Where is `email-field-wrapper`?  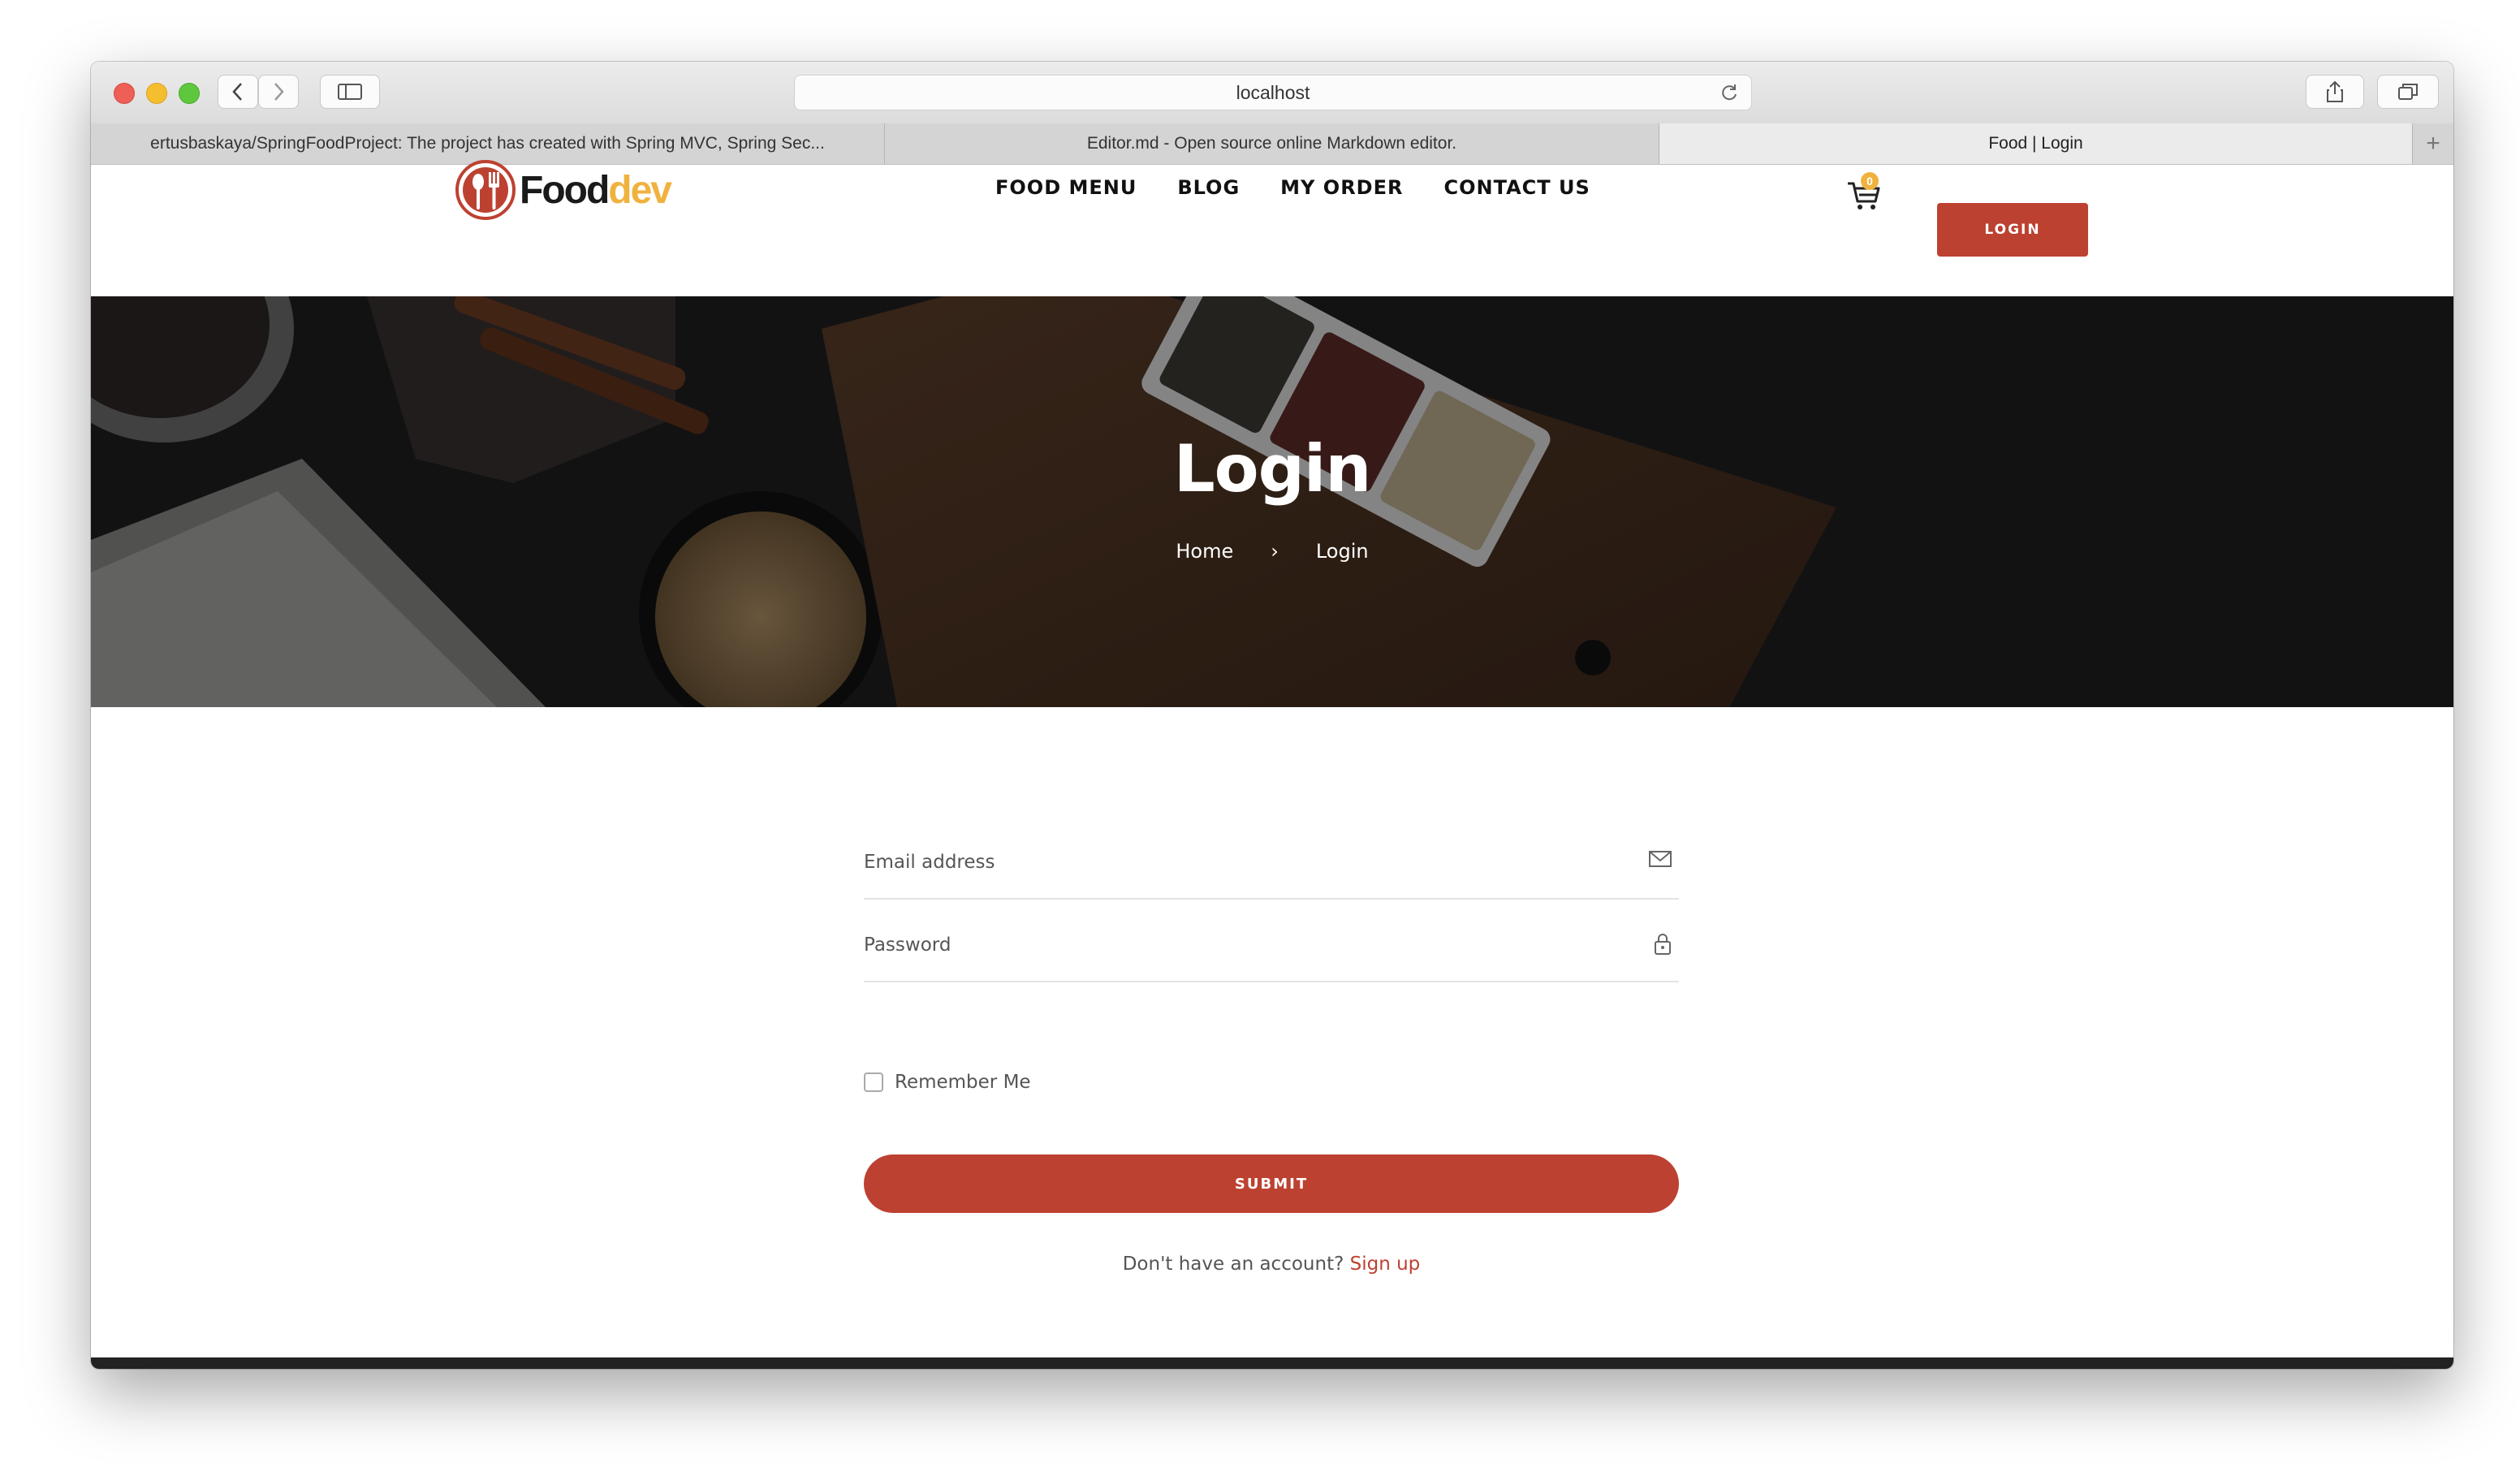 email-field-wrapper is located at coordinates (1271, 859).